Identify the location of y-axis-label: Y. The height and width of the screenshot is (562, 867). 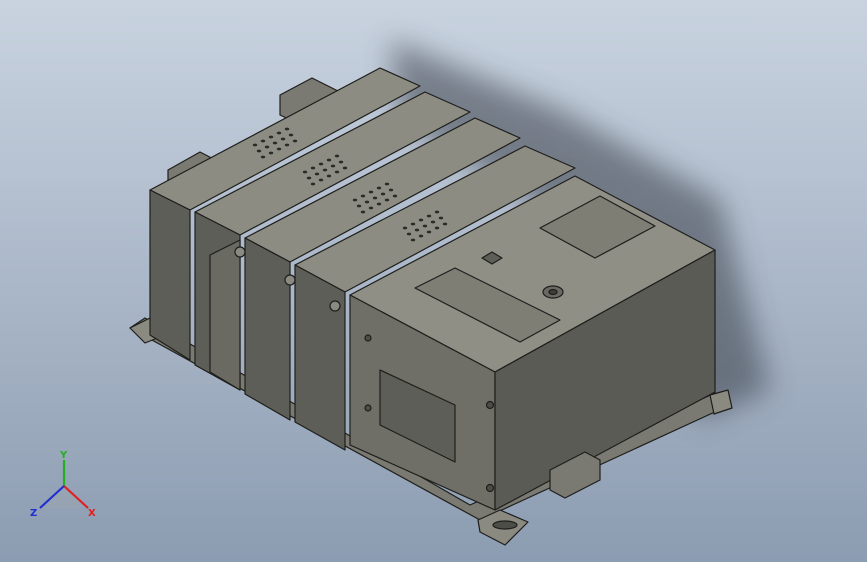
(63, 455).